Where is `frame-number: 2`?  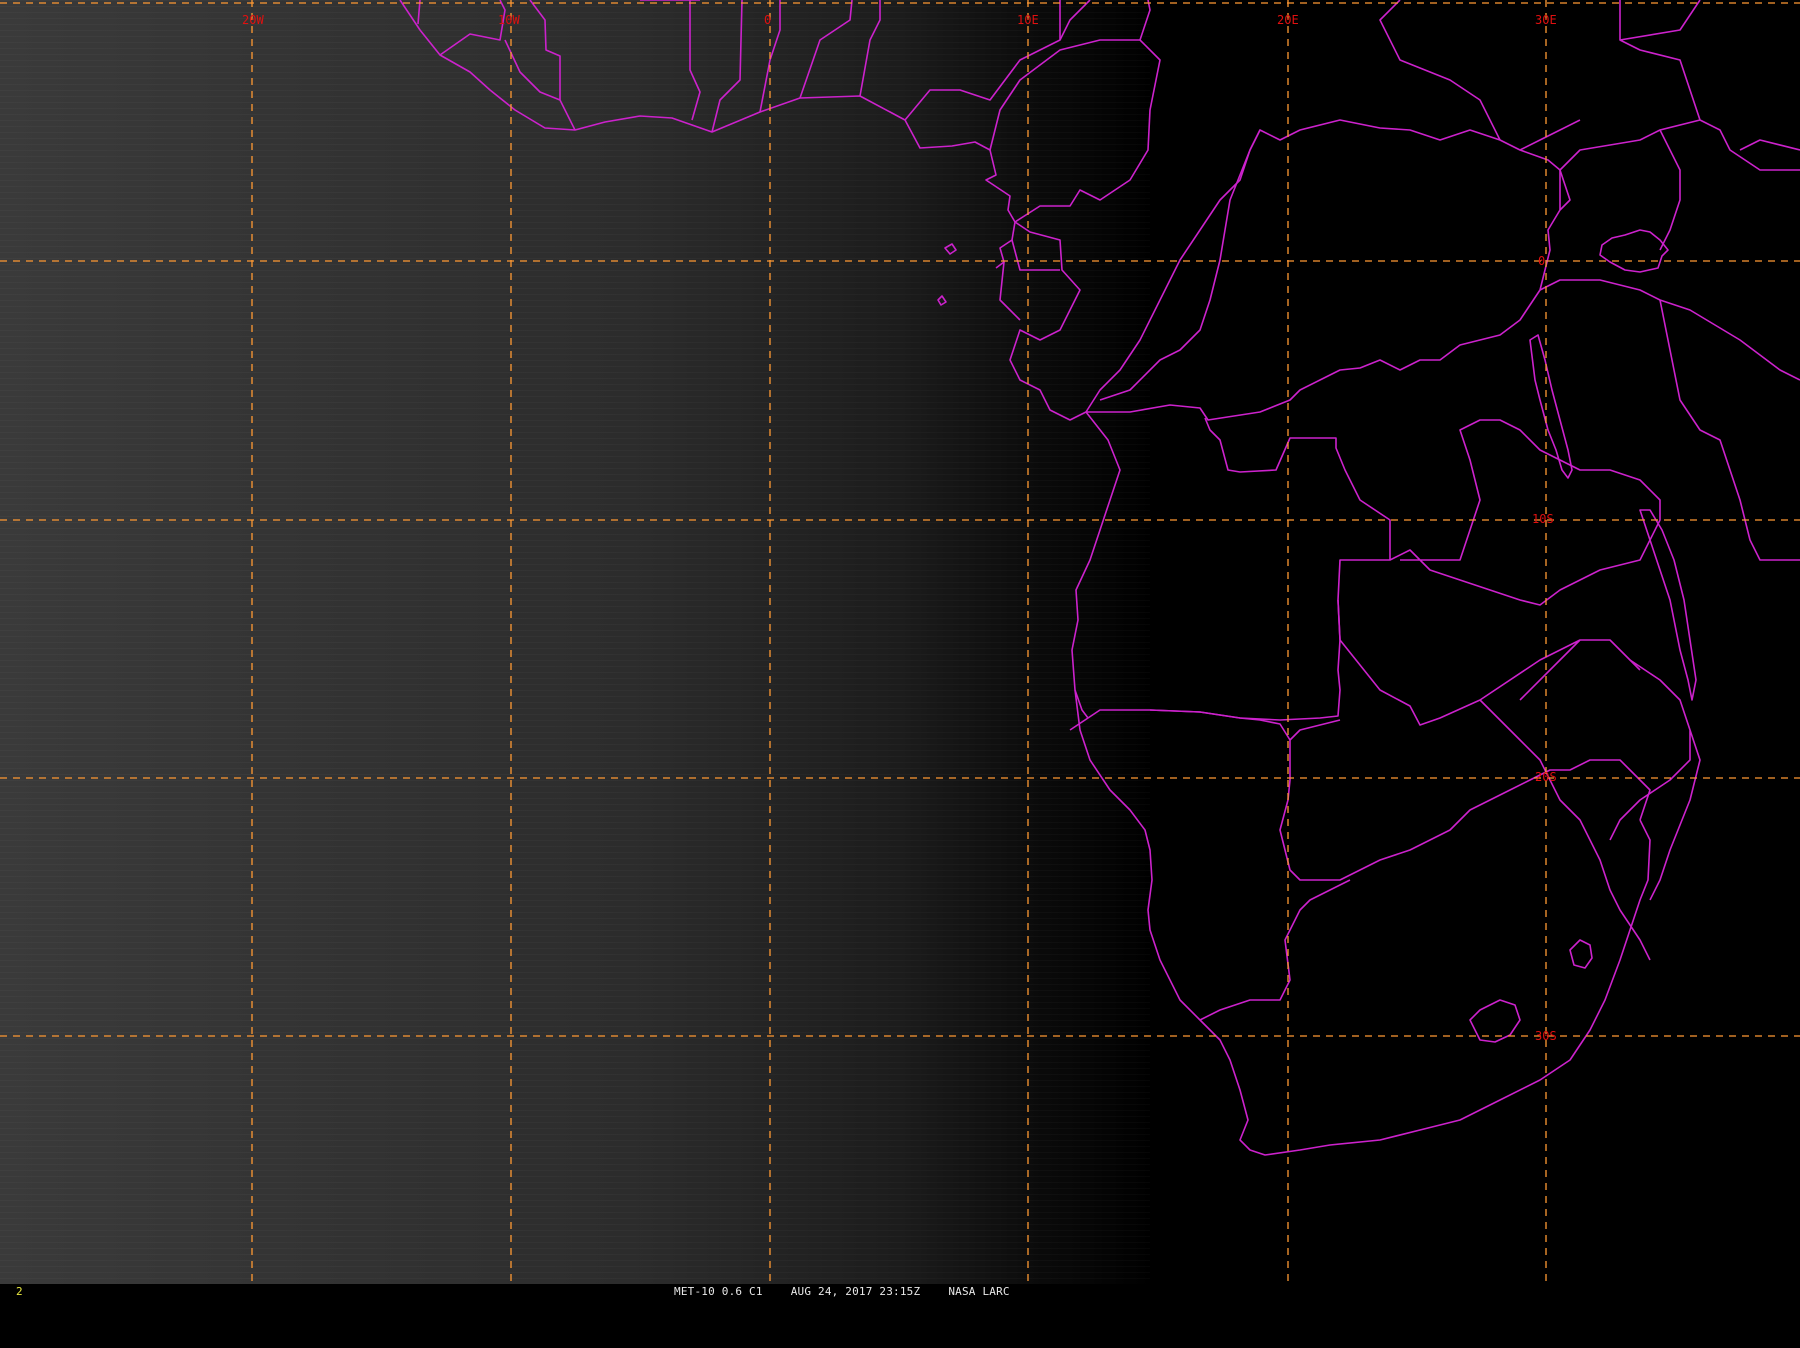 frame-number: 2 is located at coordinates (19, 1291).